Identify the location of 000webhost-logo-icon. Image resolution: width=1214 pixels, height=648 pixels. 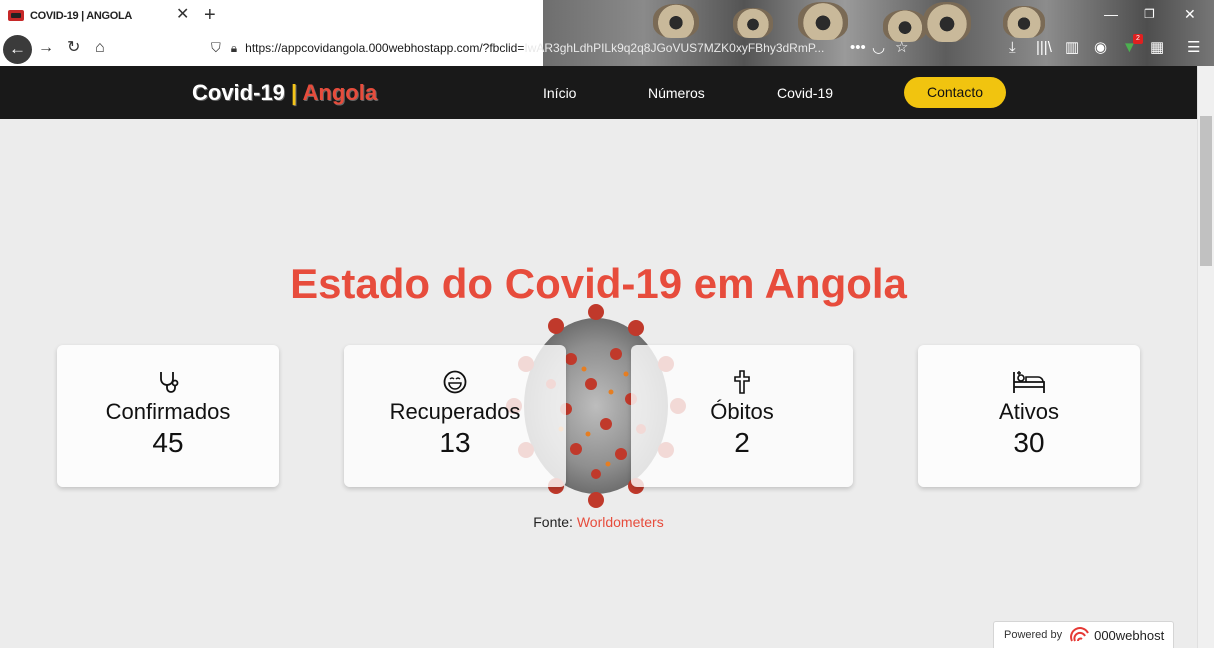
(1079, 634).